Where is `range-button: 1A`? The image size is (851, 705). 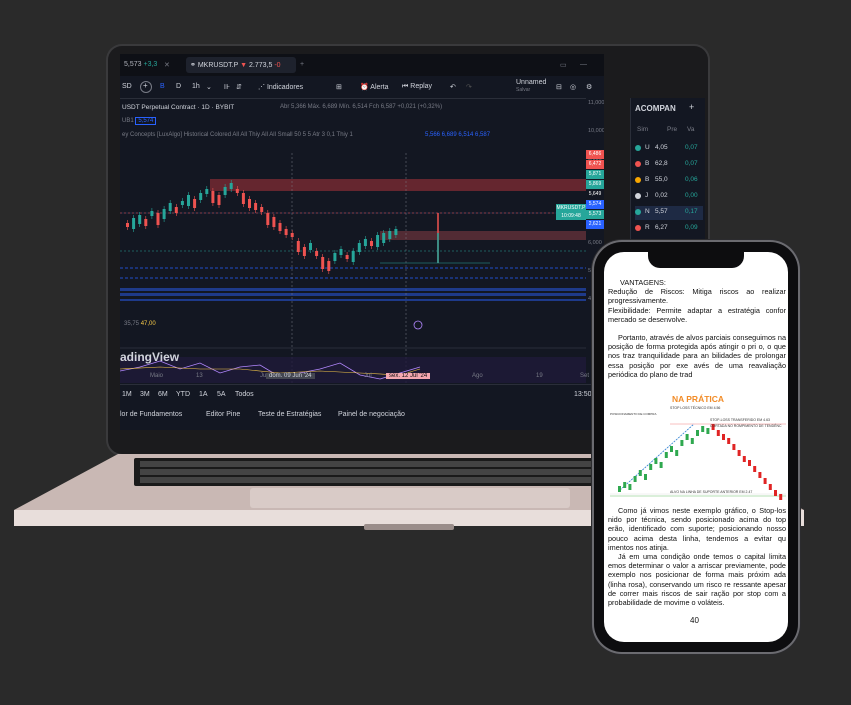
range-button: 1A is located at coordinates (203, 394).